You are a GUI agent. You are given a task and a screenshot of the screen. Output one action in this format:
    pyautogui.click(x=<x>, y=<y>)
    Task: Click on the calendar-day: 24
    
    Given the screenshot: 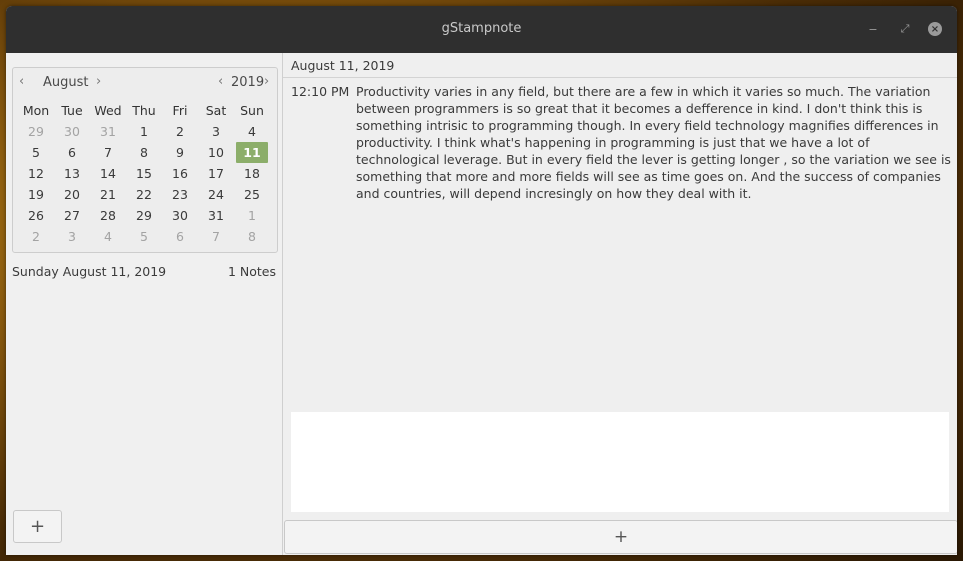 What is the action you would take?
    pyautogui.click(x=216, y=194)
    